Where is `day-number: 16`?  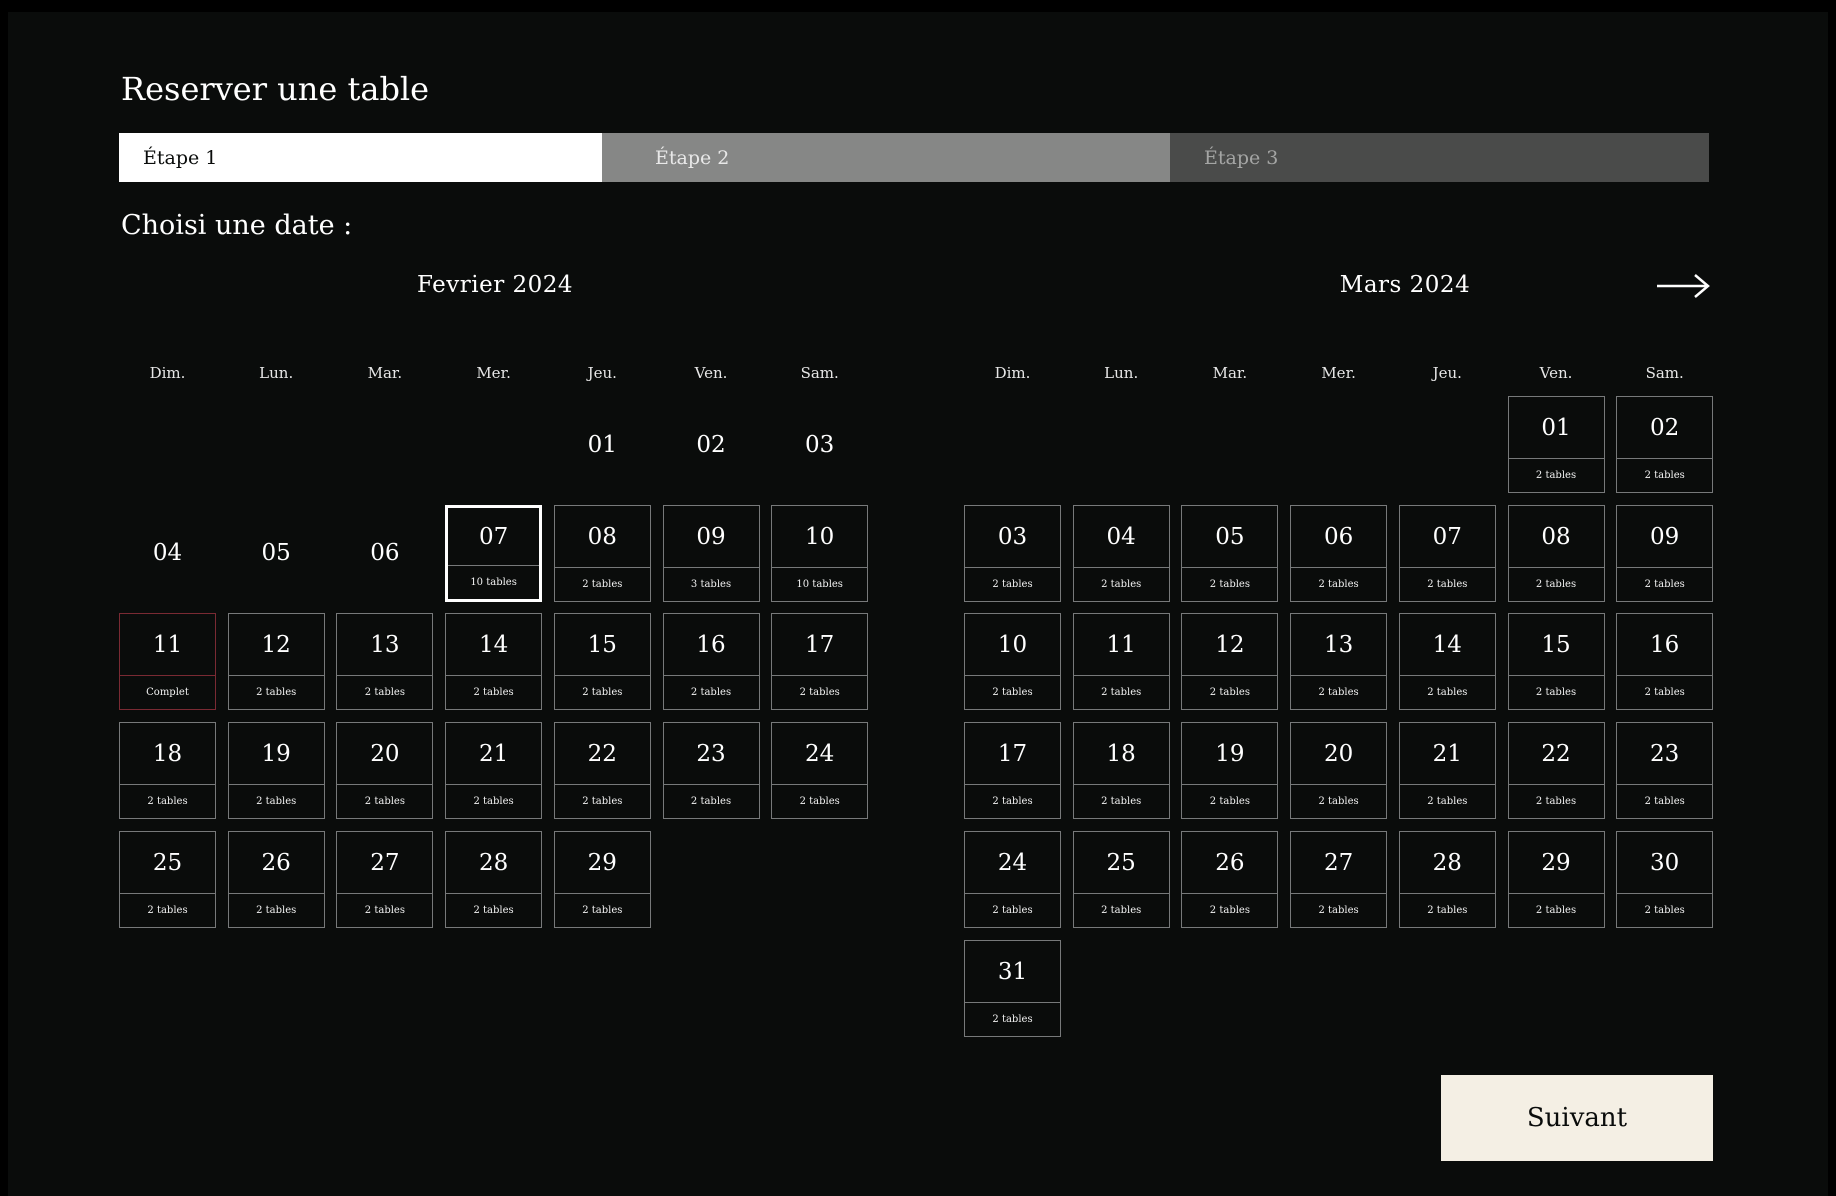 day-number: 16 is located at coordinates (711, 645).